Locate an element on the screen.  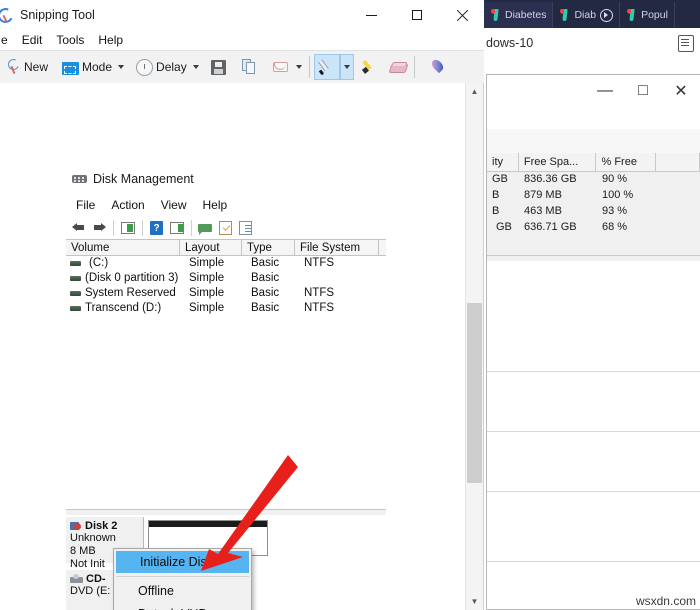
canvas-vertical-scrollbar: ▲ ▼ is located at coordinates (474, 346).